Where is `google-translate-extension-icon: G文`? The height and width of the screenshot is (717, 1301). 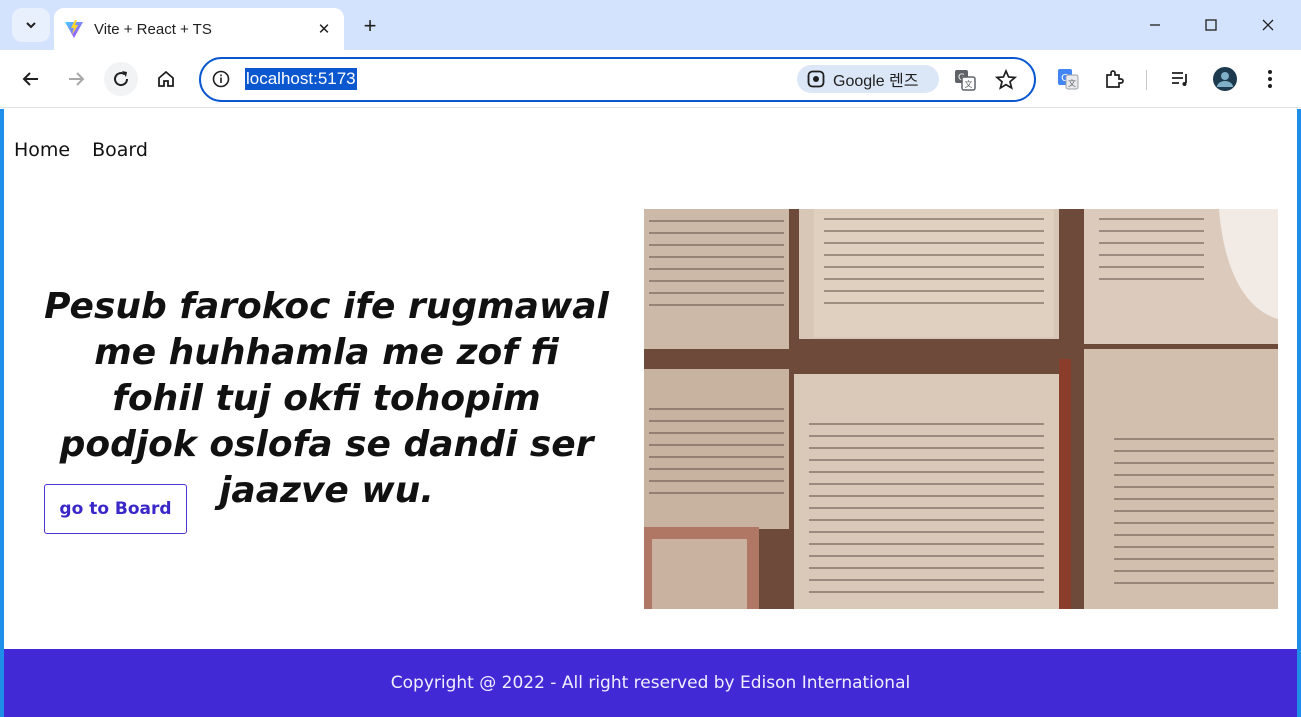
google-translate-extension-icon: G文 is located at coordinates (1068, 79).